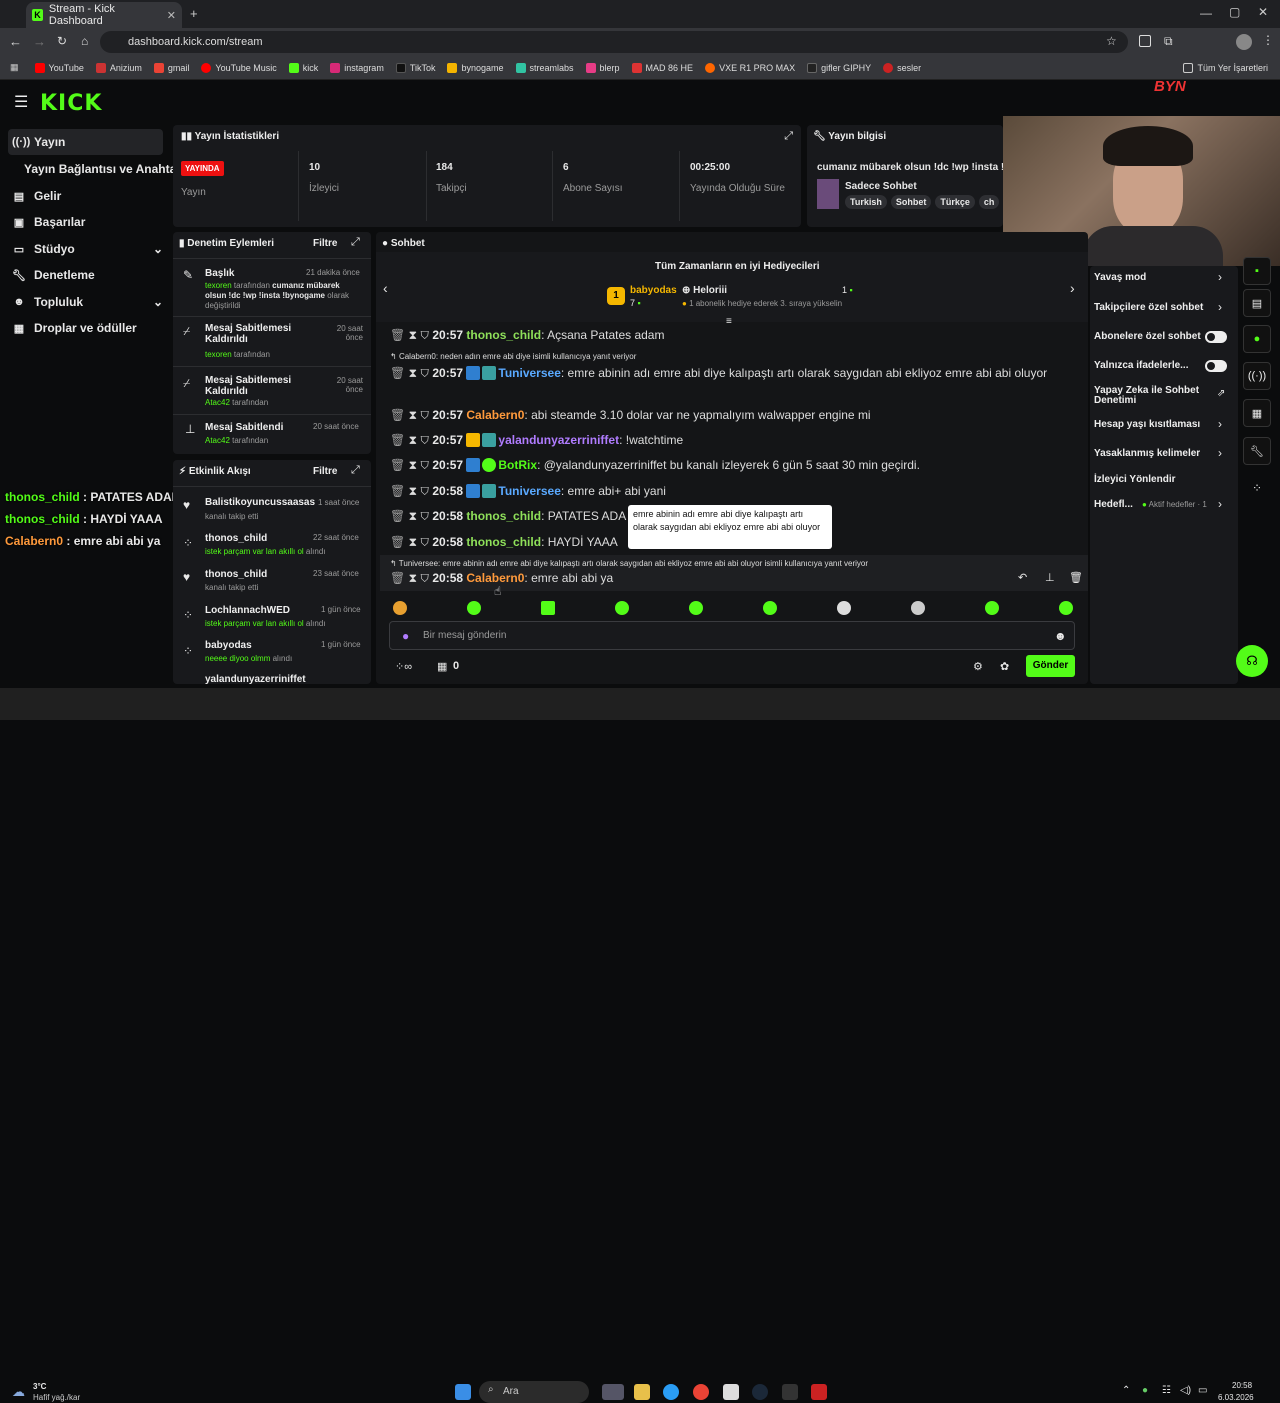 The height and width of the screenshot is (1403, 1280). Describe the element at coordinates (194, 13) in the screenshot. I see `new-tab-icon: +` at that location.